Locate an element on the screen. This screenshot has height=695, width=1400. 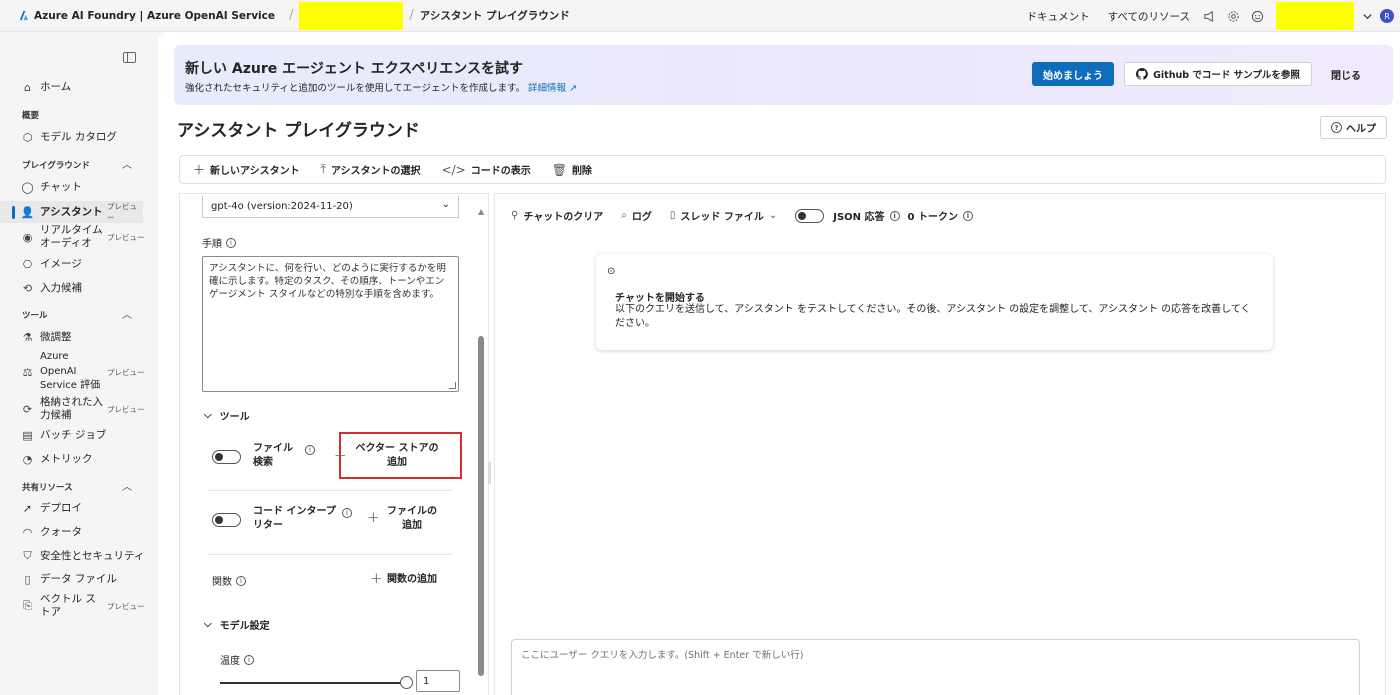
banner-title: 新しい Azure エージェント エクスペリエンスを試す is located at coordinates (354, 69).